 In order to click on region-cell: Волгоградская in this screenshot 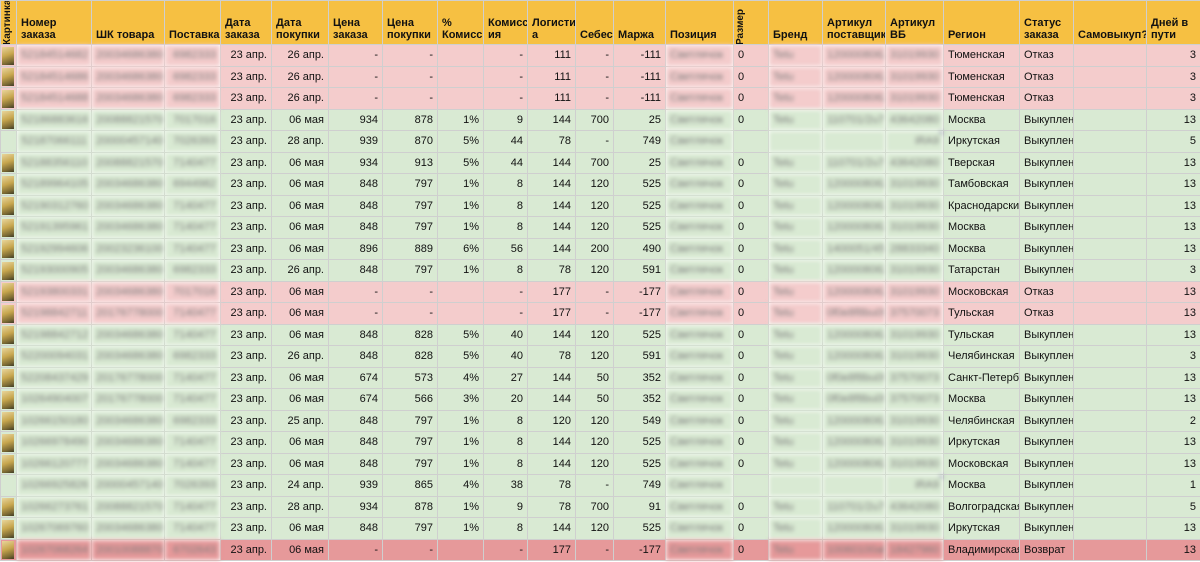, I will do `click(981, 506)`.